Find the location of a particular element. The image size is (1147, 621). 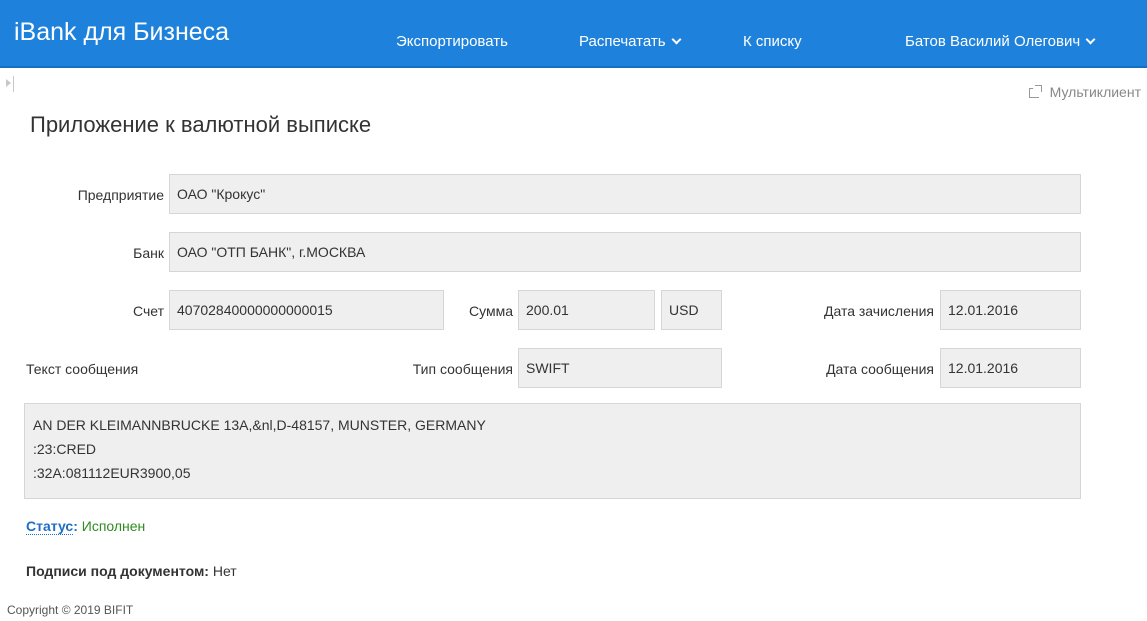

signatures-value: Нет is located at coordinates (224, 571).